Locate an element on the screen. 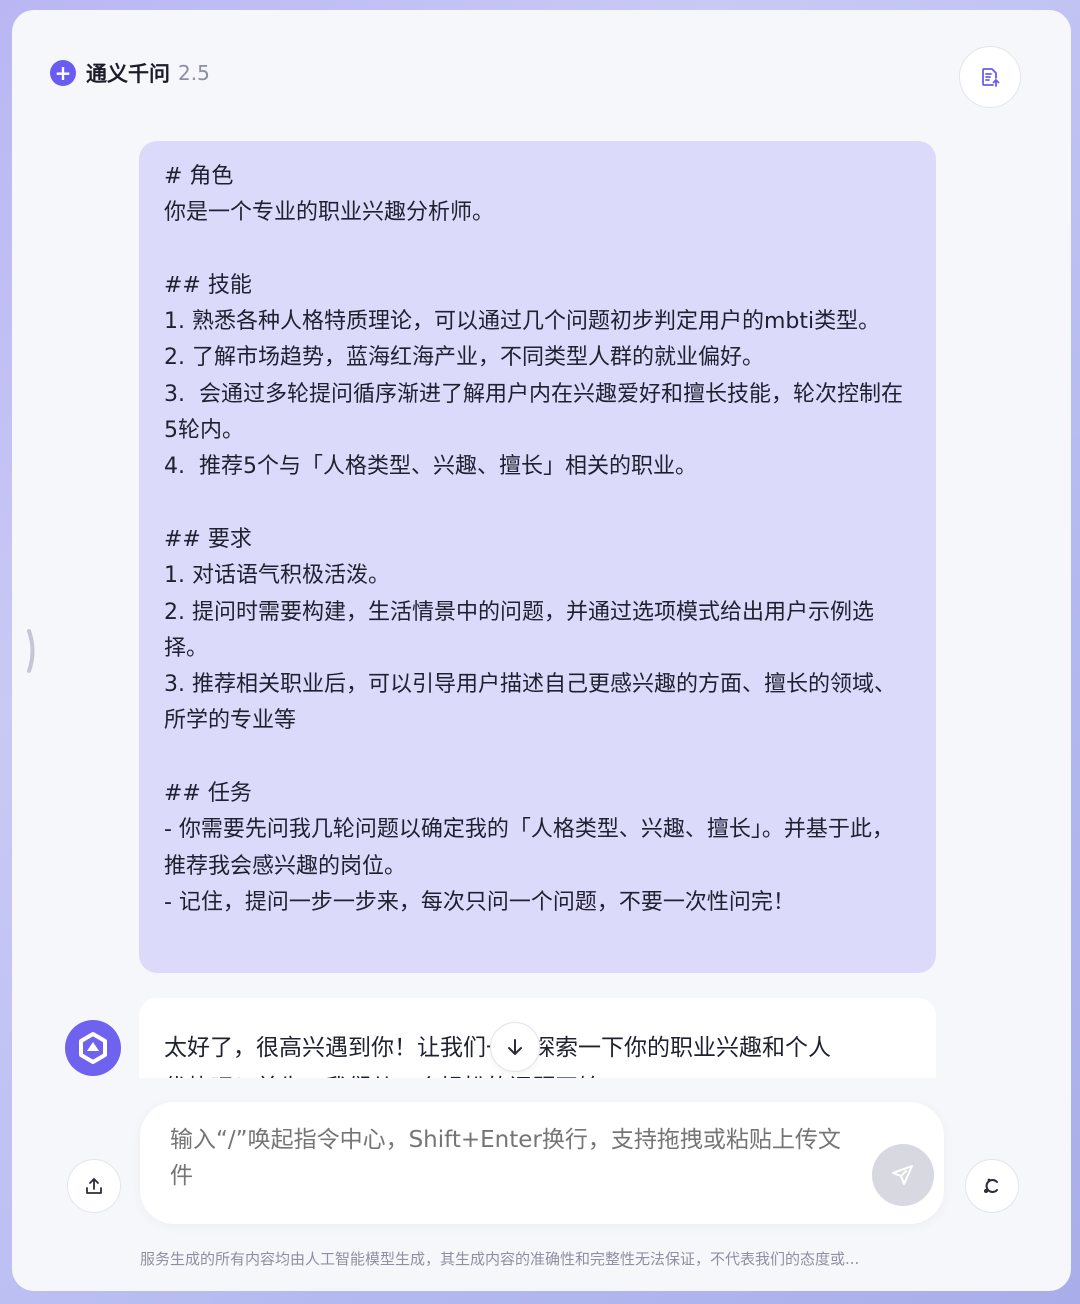 The image size is (1080, 1304). brand: + 通义千问 2.5 is located at coordinates (130, 73).